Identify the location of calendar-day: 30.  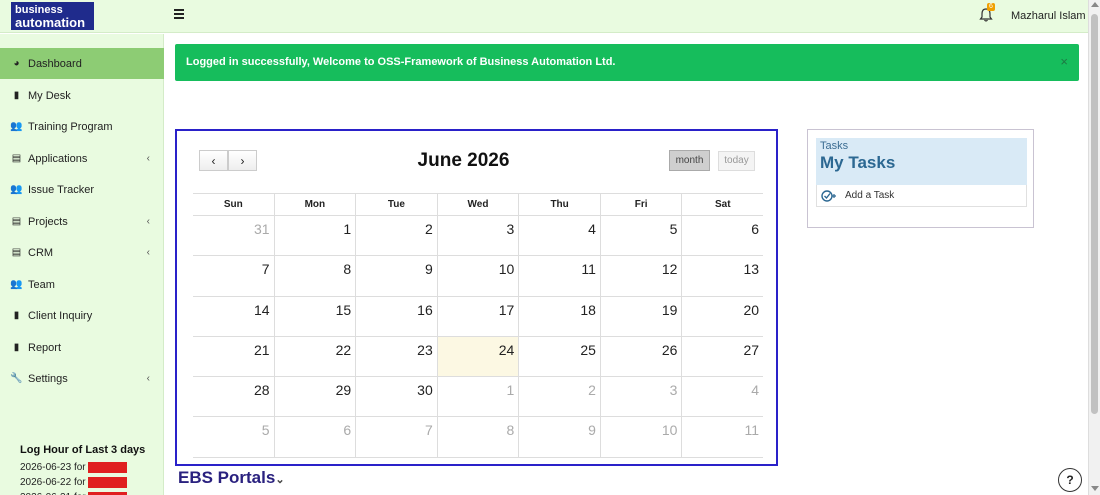
(396, 397).